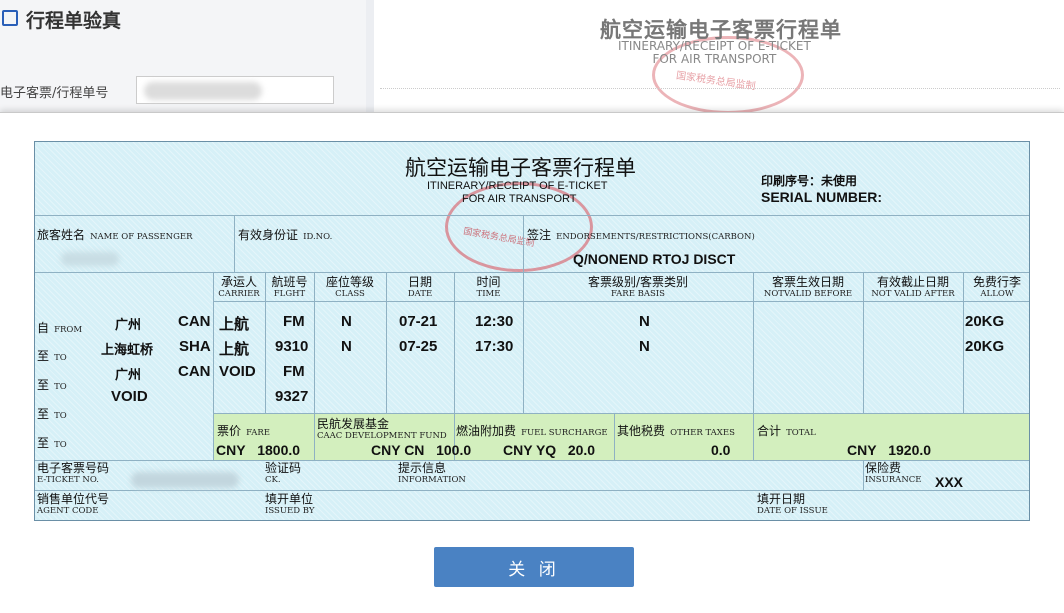 This screenshot has width=1064, height=613. I want to click on eticket-label-cn: 电子客票号码, so click(73, 468).